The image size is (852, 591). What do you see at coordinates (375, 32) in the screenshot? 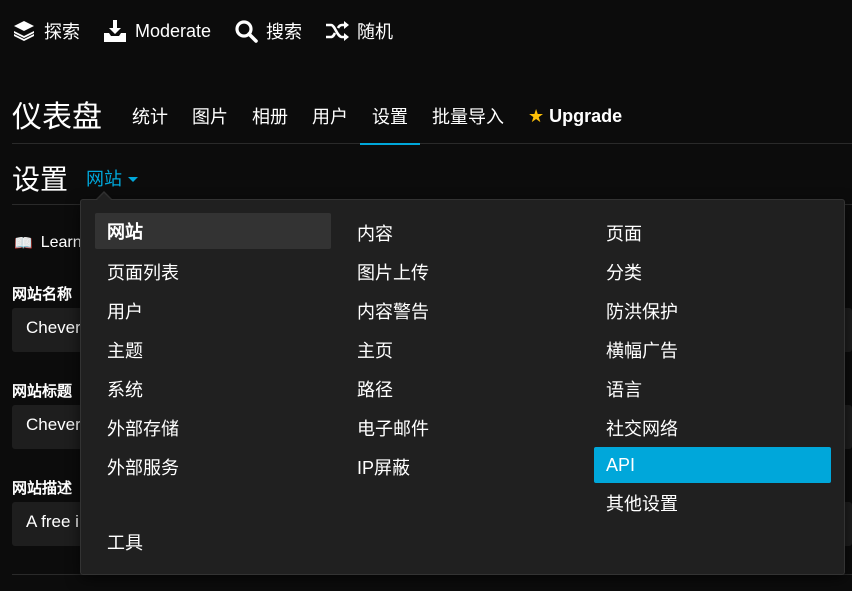
I see `topbar-random-label: 随机` at bounding box center [375, 32].